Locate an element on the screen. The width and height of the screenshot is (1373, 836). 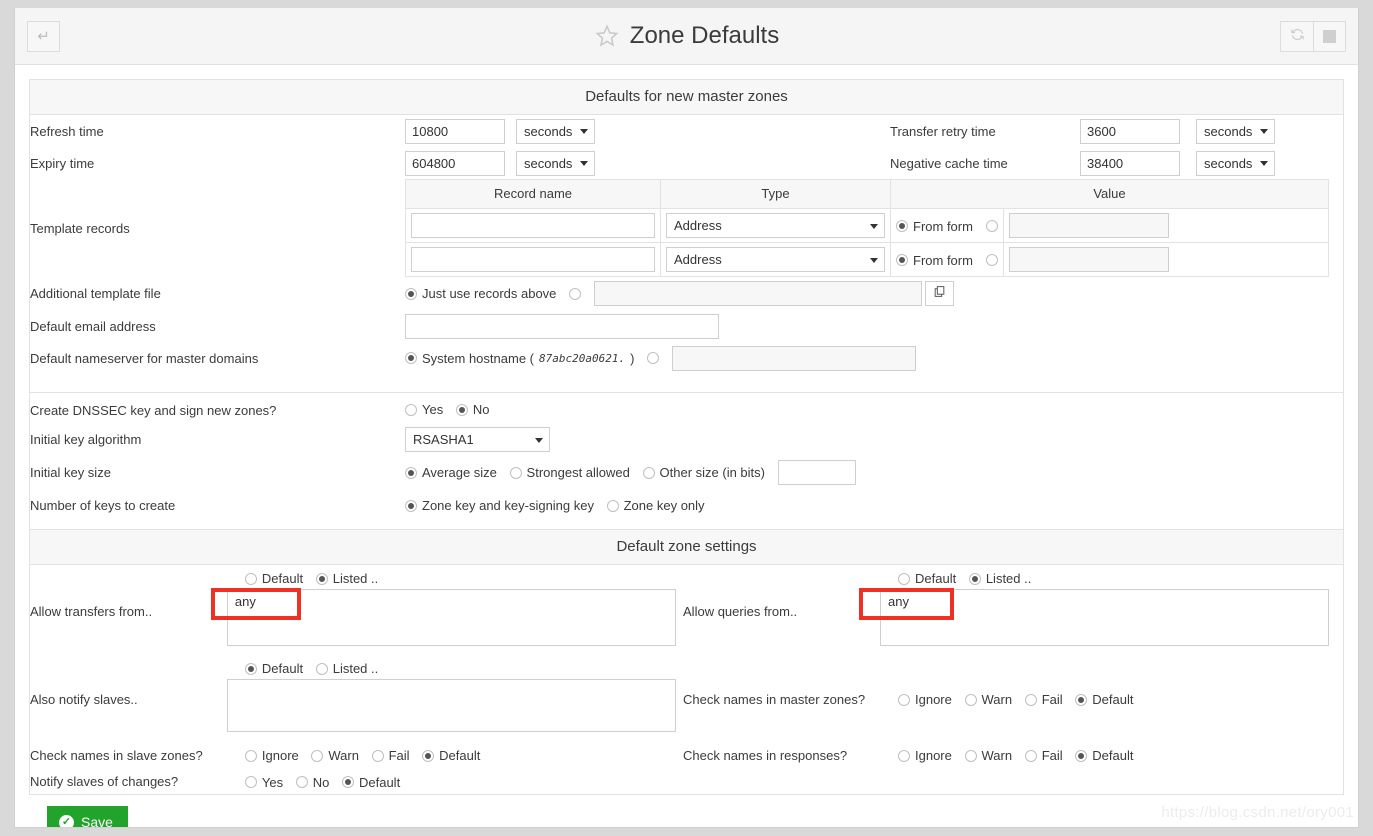
num-keys-both-radio: Zone key and key-signing key is located at coordinates (499, 505).